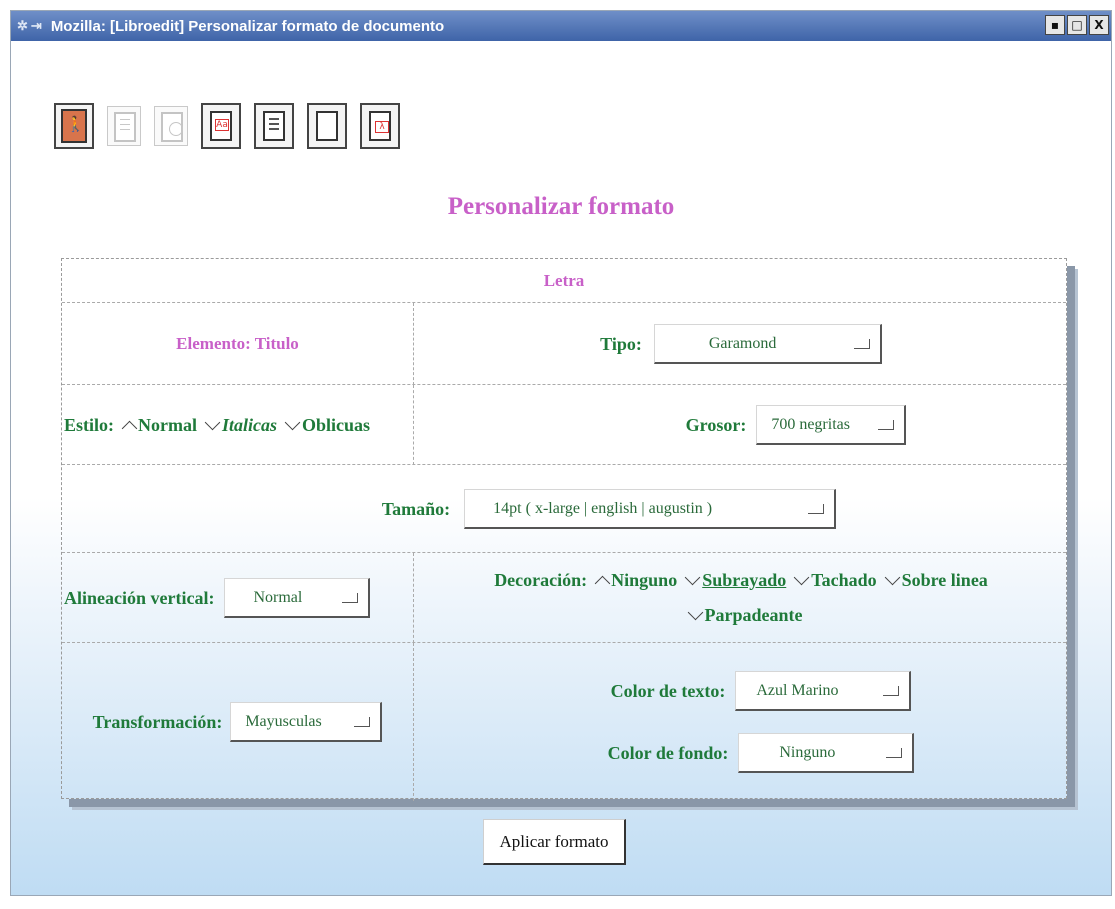 Image resolution: width=1115 pixels, height=909 pixels. I want to click on text-document-icon, so click(274, 126).